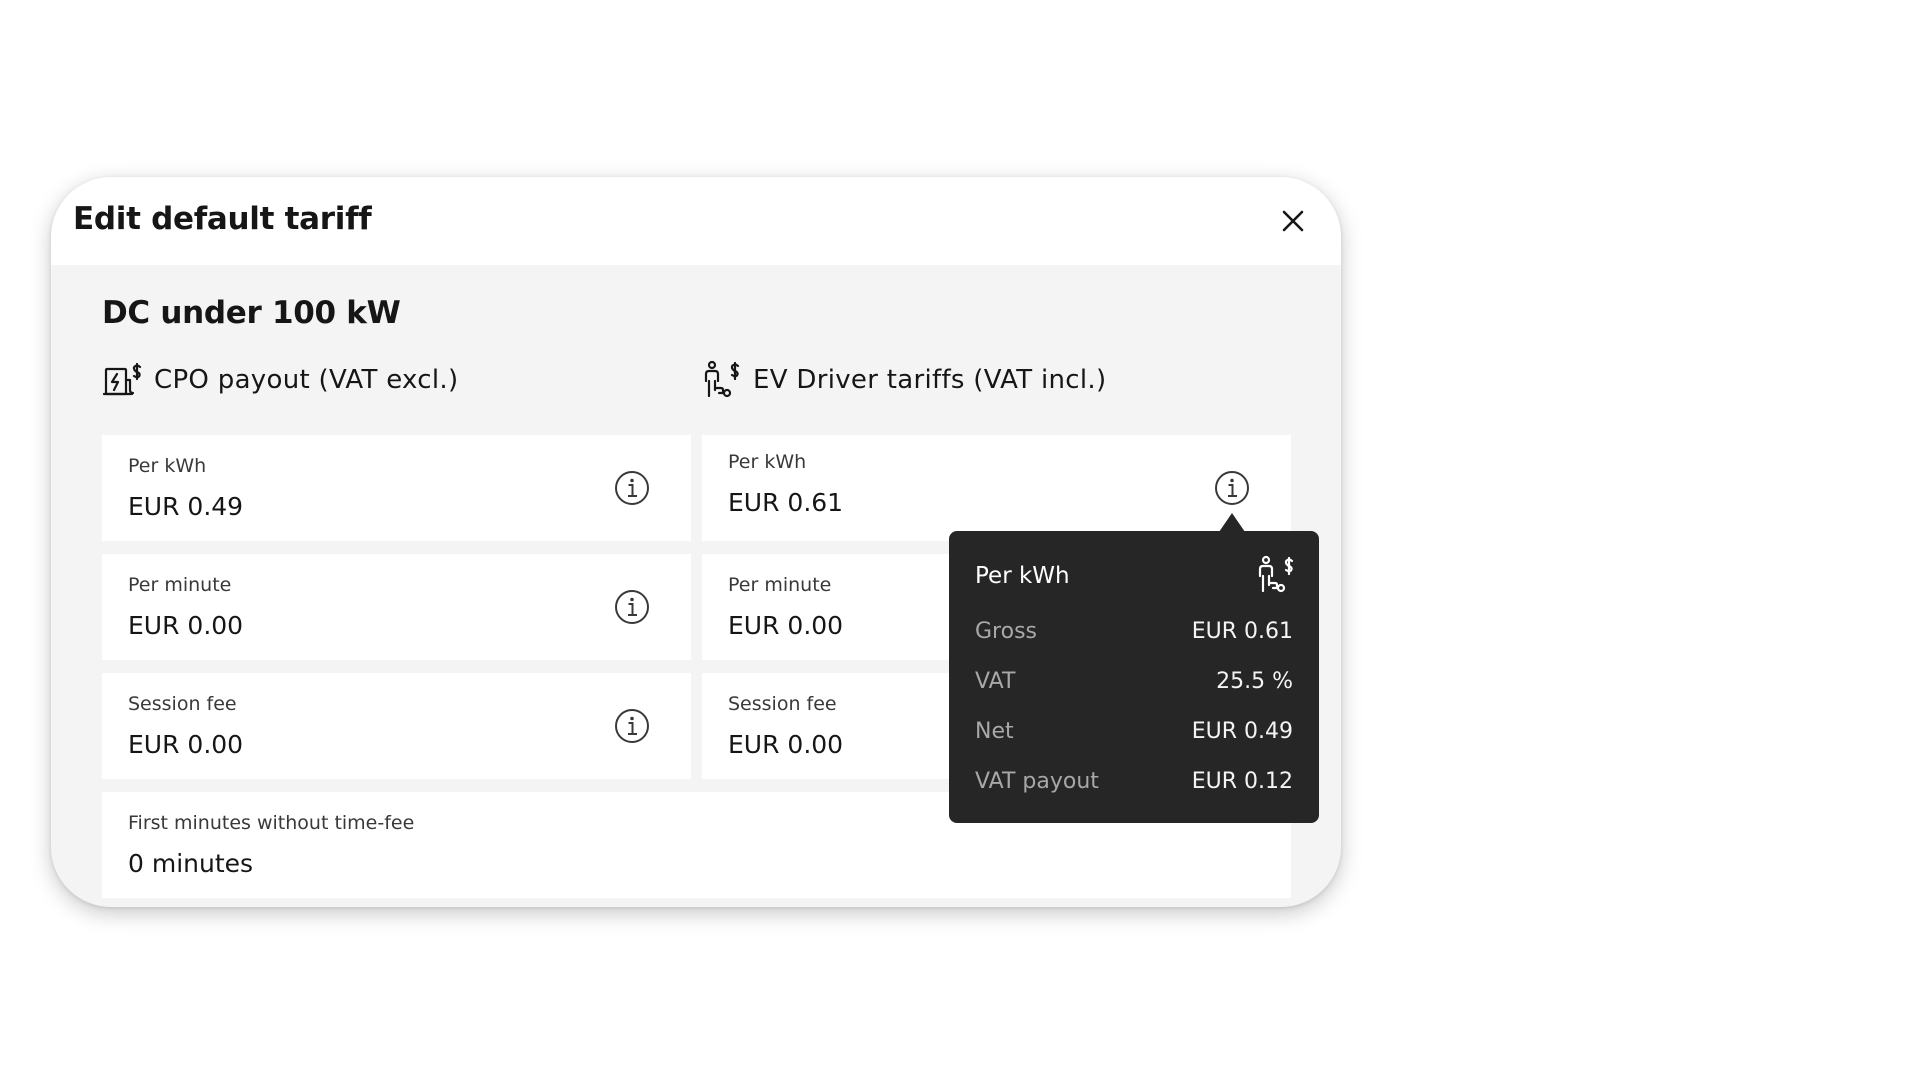 This screenshot has height=1080, width=1920. I want to click on field-value: EUR 0.49, so click(186, 506).